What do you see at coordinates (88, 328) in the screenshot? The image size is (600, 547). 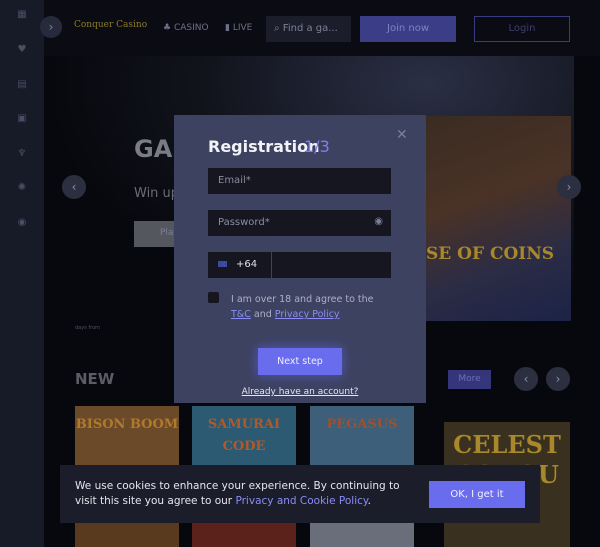 I see `hero-small-text: days from` at bounding box center [88, 328].